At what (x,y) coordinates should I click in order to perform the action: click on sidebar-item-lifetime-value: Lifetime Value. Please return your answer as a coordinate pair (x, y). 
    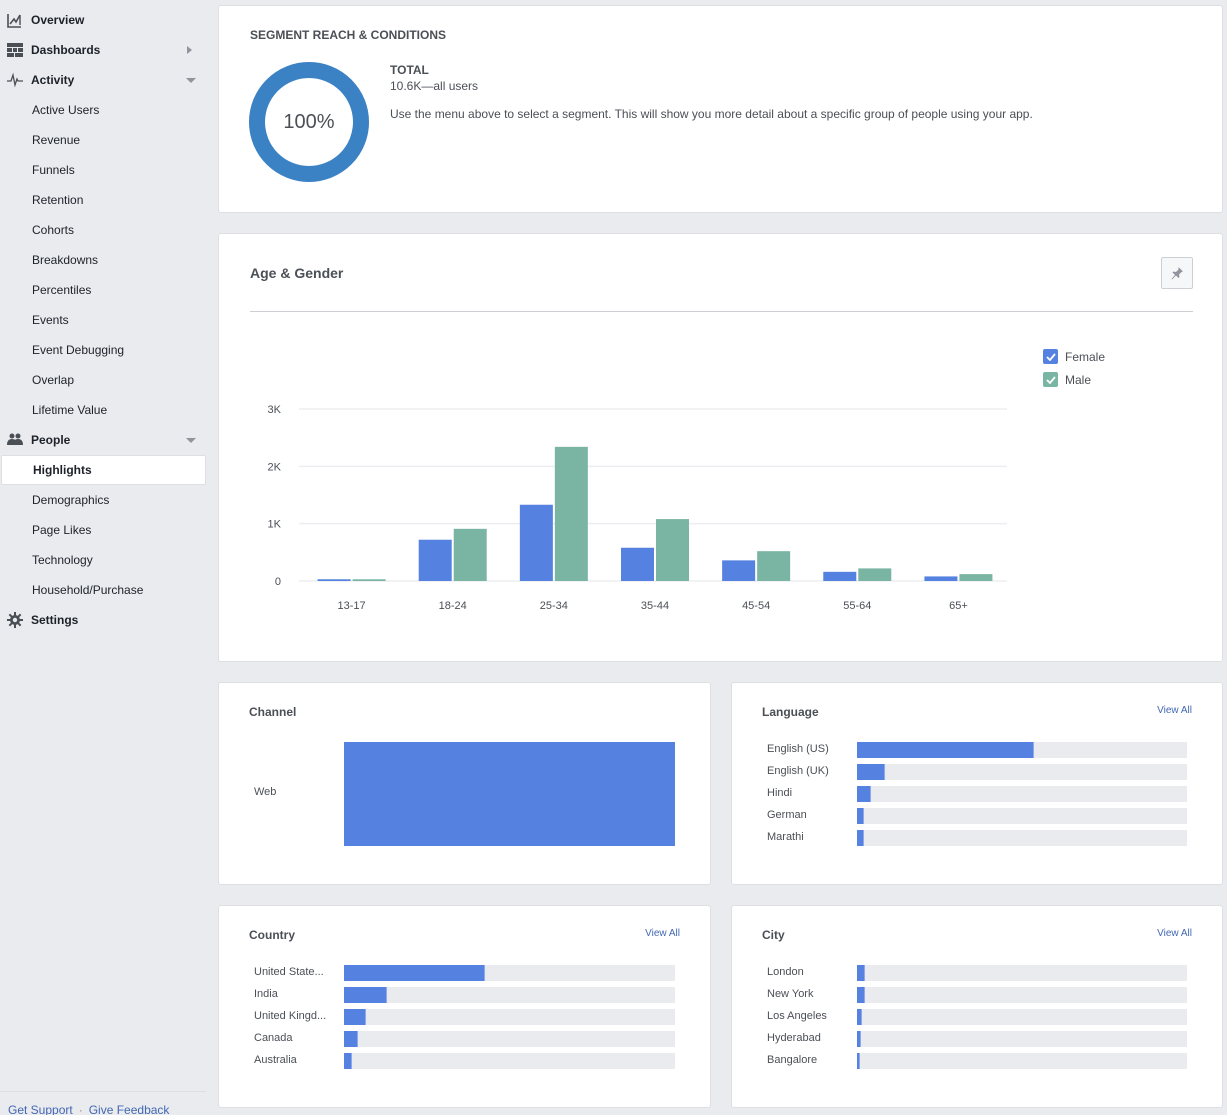
    Looking at the image, I should click on (103, 410).